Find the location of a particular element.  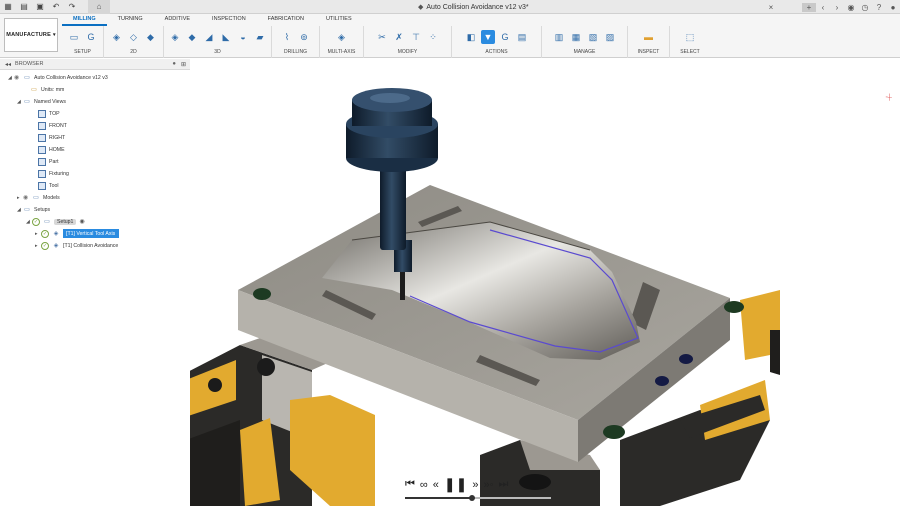

tree-view-item: RIGHT is located at coordinates (51, 137).